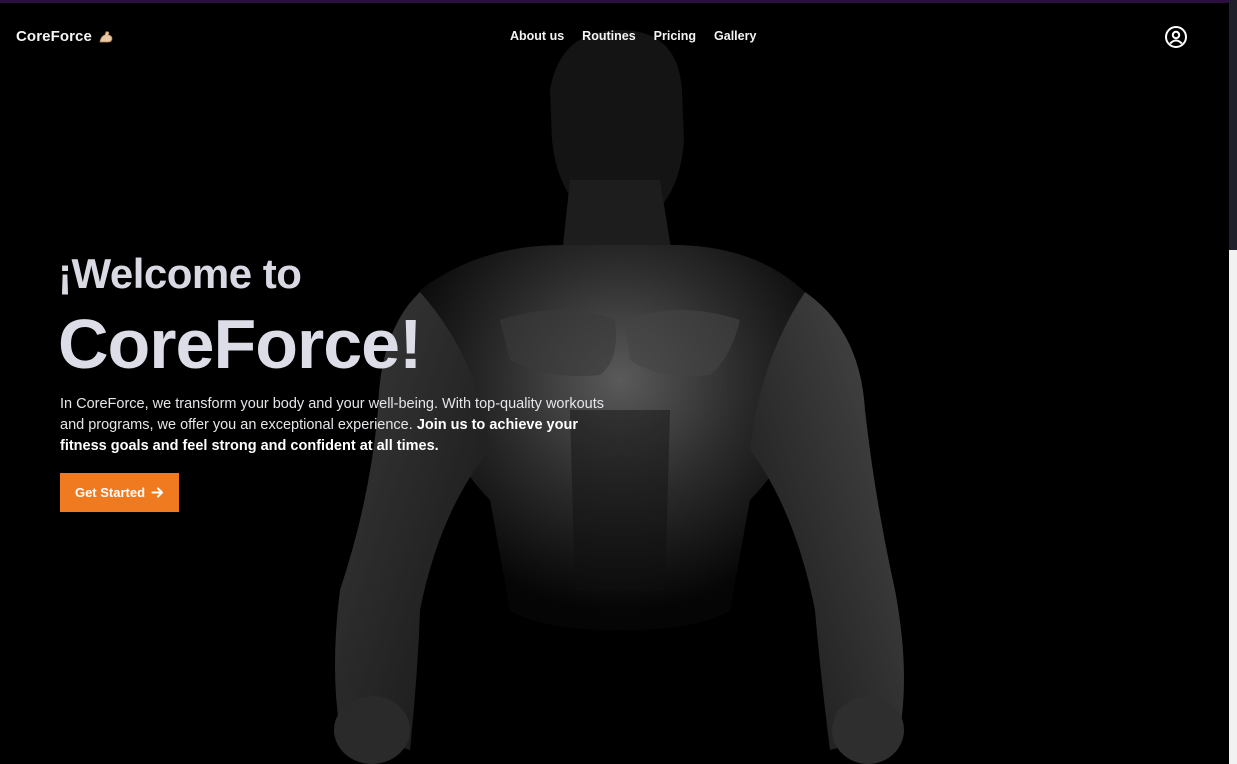  Describe the element at coordinates (735, 36) in the screenshot. I see `nav-link-gallery: Gallery` at that location.